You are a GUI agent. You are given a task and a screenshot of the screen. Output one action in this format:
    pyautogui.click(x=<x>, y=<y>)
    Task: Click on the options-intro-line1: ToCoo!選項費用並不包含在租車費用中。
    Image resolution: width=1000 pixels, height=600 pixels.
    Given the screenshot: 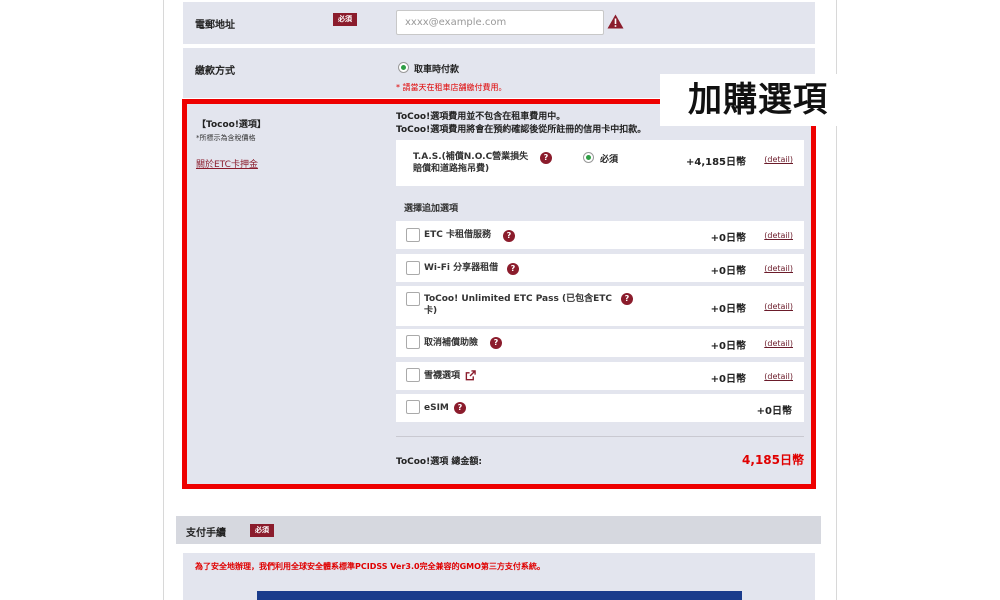 What is the action you would take?
    pyautogui.click(x=481, y=117)
    